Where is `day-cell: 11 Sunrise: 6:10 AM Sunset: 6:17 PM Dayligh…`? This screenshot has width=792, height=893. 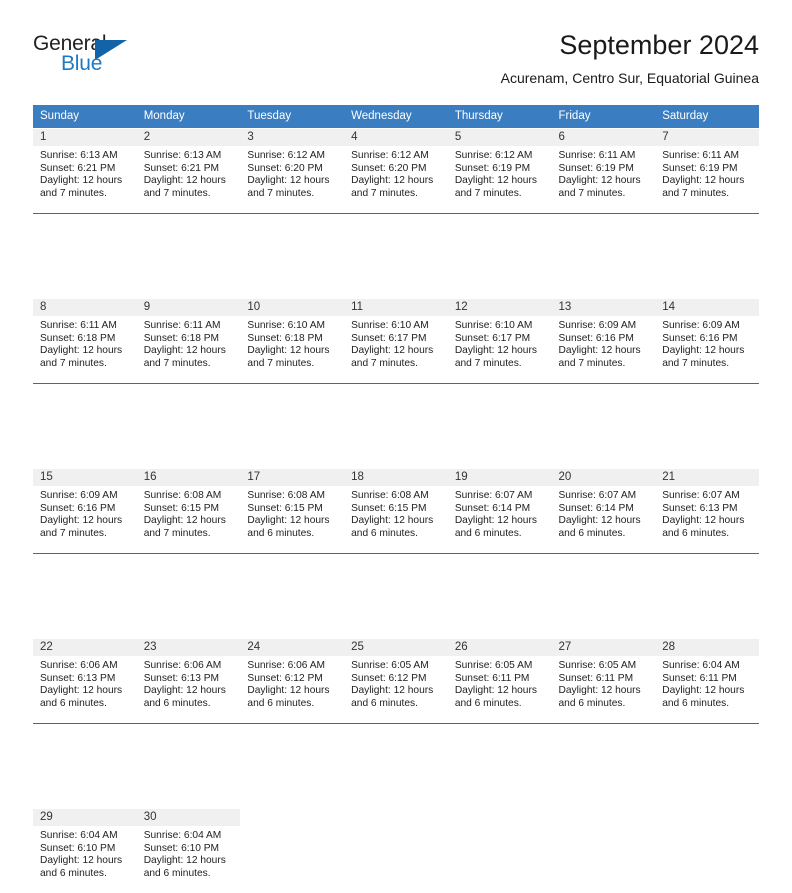
day-cell: 11 Sunrise: 6:10 AM Sunset: 6:17 PM Dayligh… is located at coordinates (396, 340).